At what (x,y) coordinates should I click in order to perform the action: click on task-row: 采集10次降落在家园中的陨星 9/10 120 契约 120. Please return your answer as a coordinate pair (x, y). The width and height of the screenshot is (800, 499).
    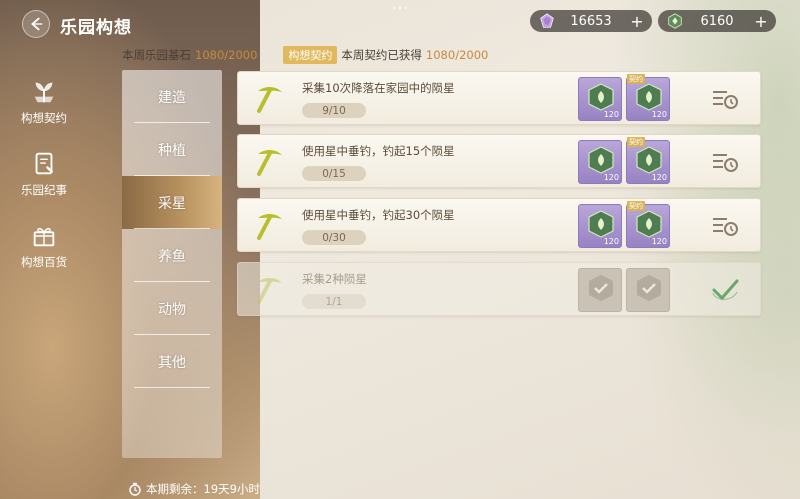
    Looking at the image, I should click on (499, 98).